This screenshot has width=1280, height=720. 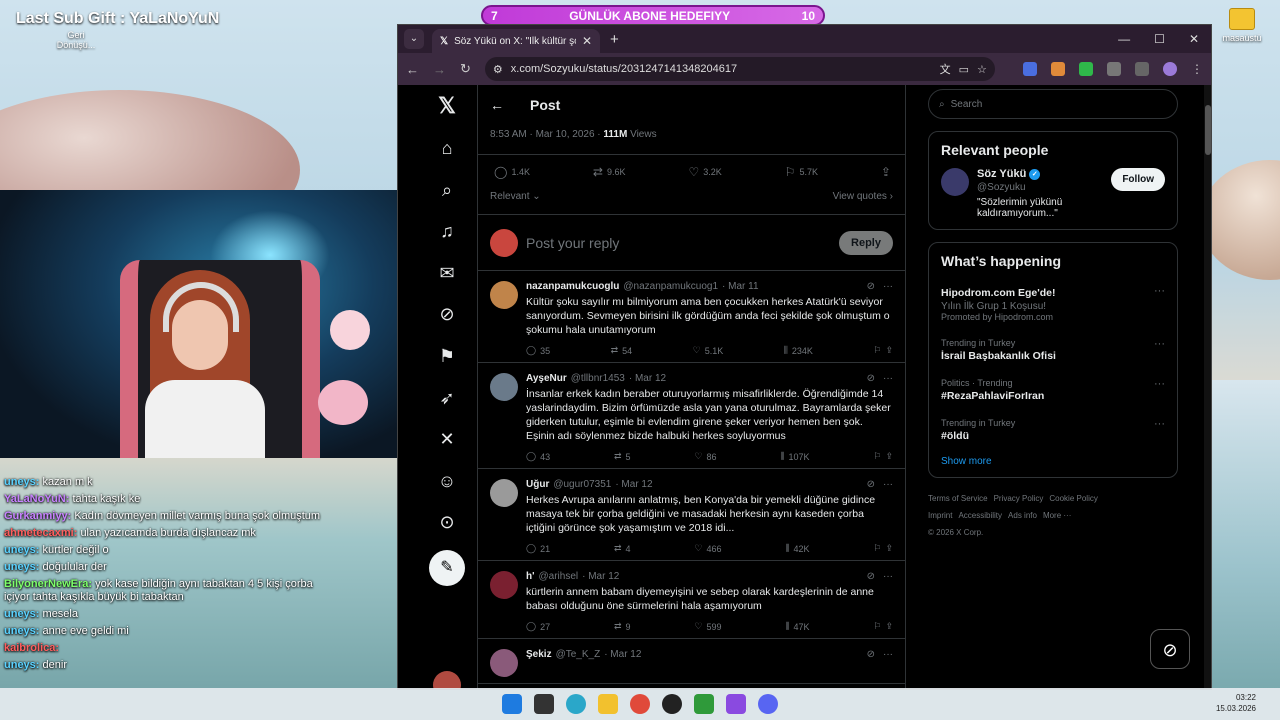 I want to click on trend-item: Trending in Turkey #öldü ···, so click(x=1053, y=430).